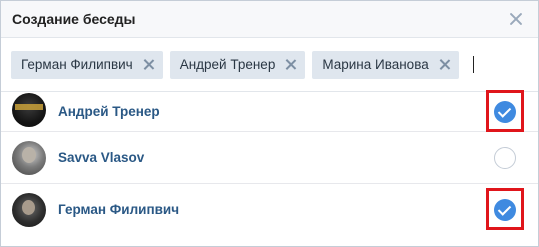 The height and width of the screenshot is (247, 539). I want to click on text-cursor, so click(473, 64).